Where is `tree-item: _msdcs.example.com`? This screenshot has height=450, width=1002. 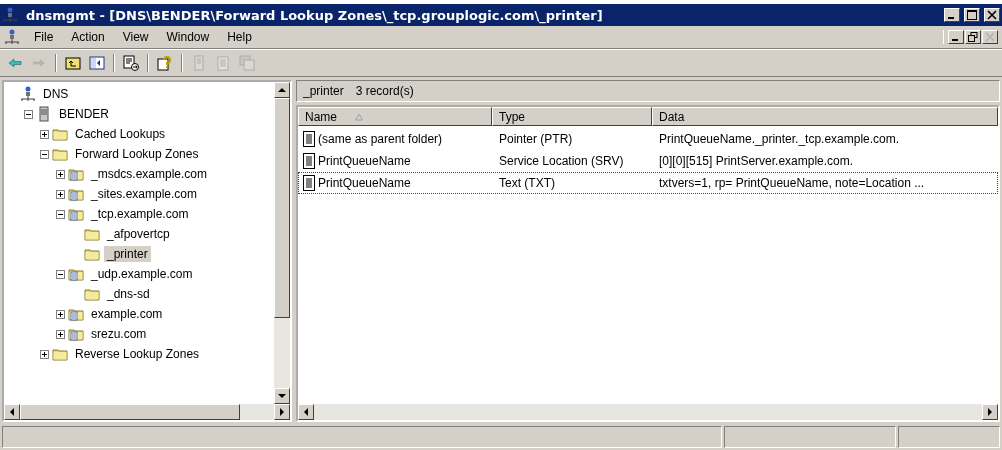
tree-item: _msdcs.example.com is located at coordinates (149, 174).